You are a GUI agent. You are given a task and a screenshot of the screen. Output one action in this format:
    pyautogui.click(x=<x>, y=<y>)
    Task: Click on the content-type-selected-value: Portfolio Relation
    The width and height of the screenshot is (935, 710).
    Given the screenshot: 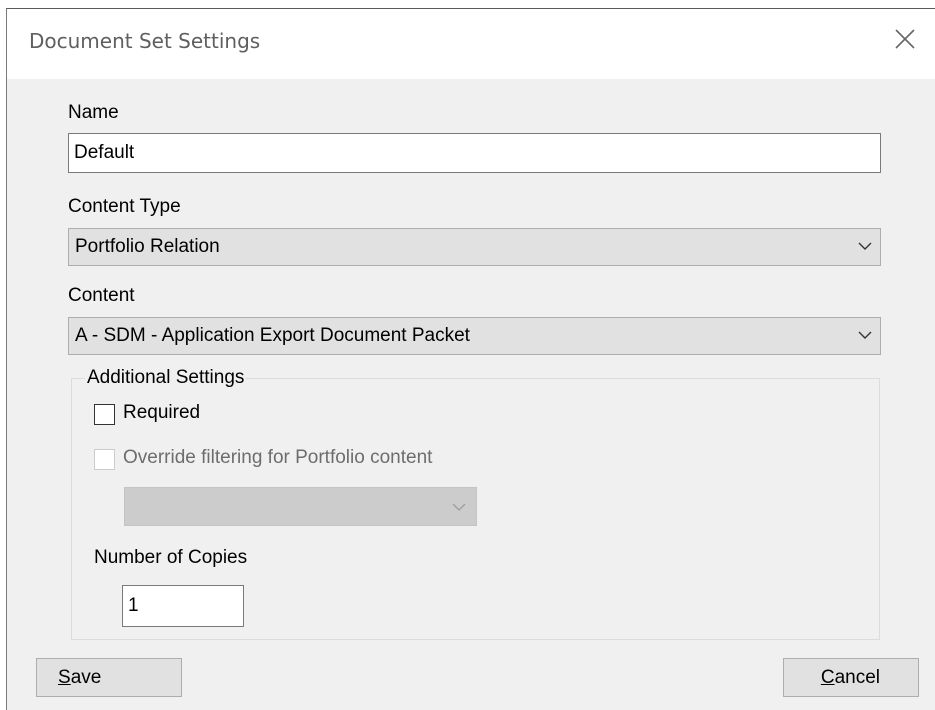 What is the action you would take?
    pyautogui.click(x=147, y=246)
    